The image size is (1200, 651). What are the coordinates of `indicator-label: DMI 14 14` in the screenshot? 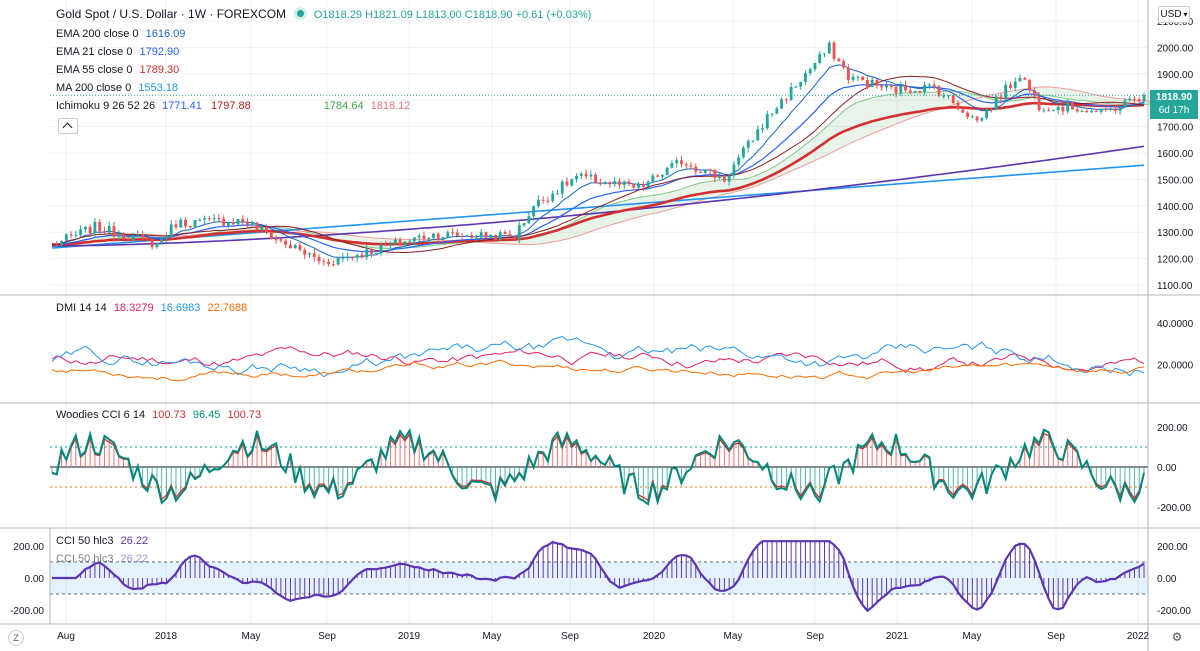 It's located at (81, 308).